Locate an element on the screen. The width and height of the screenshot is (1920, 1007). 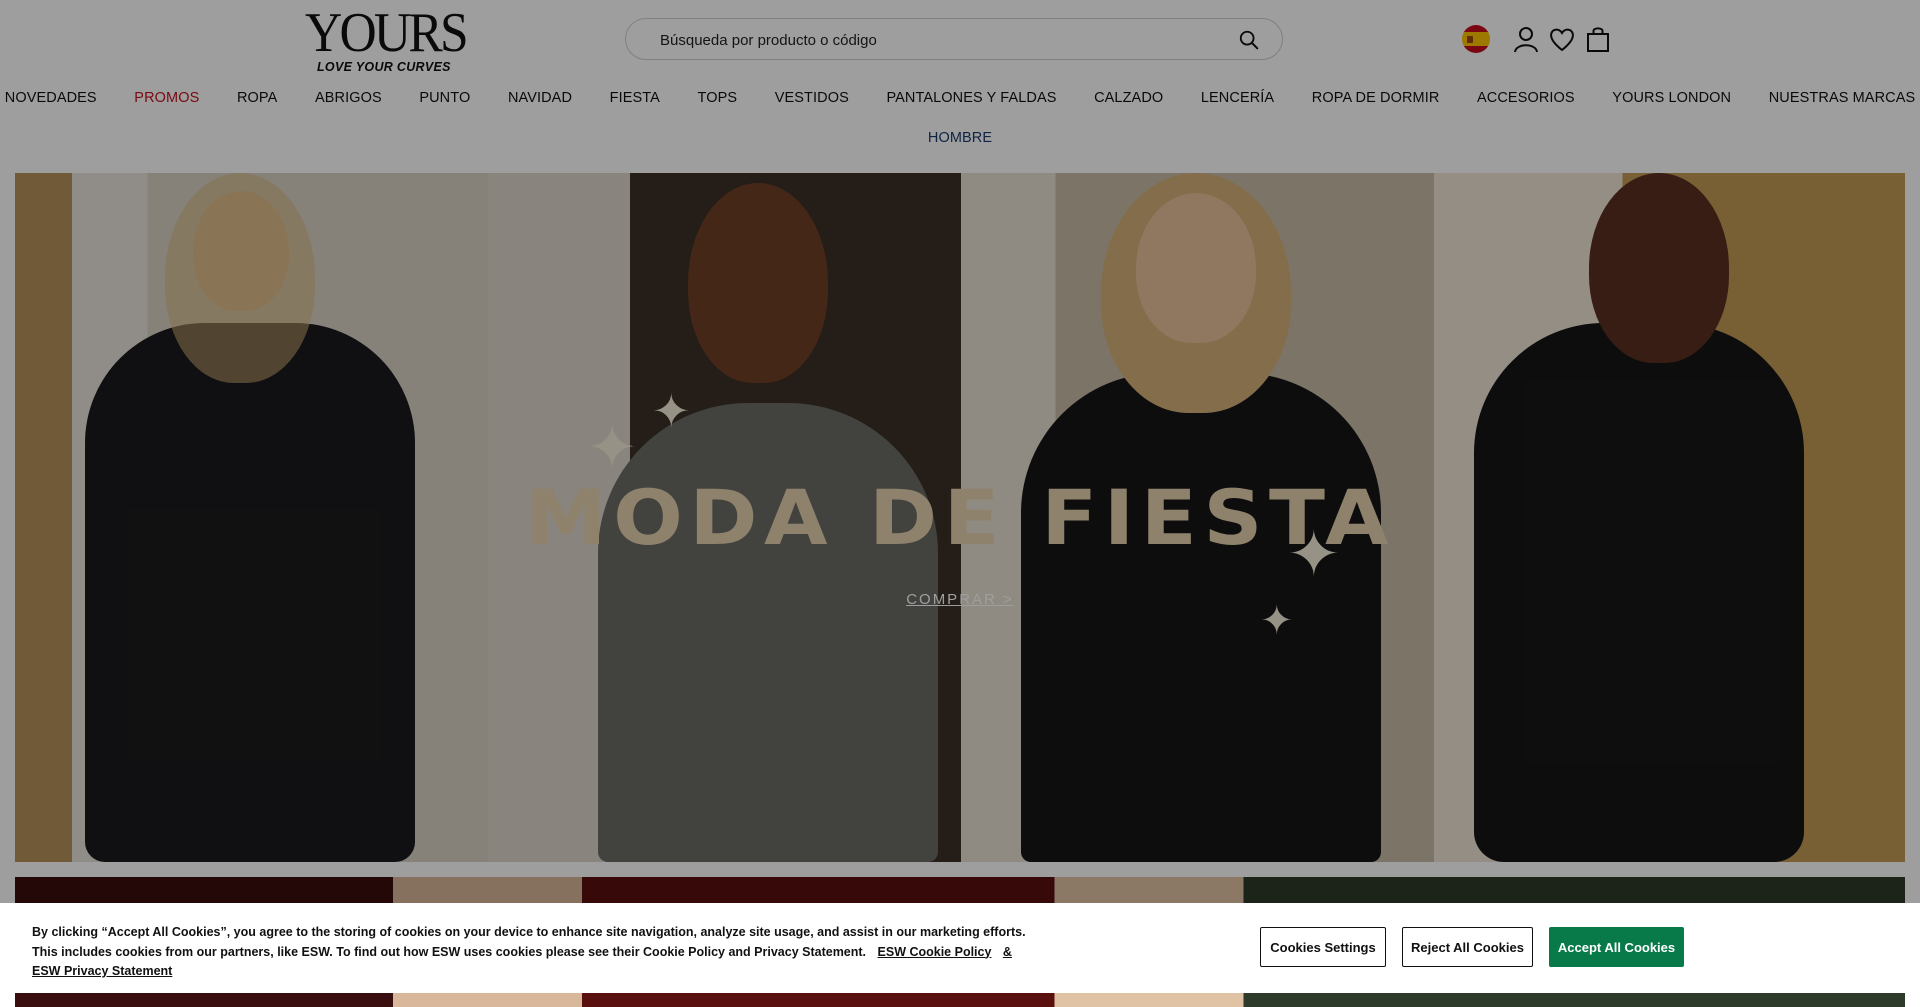
cookies-settings-button: Cookies Settings is located at coordinates (1323, 947).